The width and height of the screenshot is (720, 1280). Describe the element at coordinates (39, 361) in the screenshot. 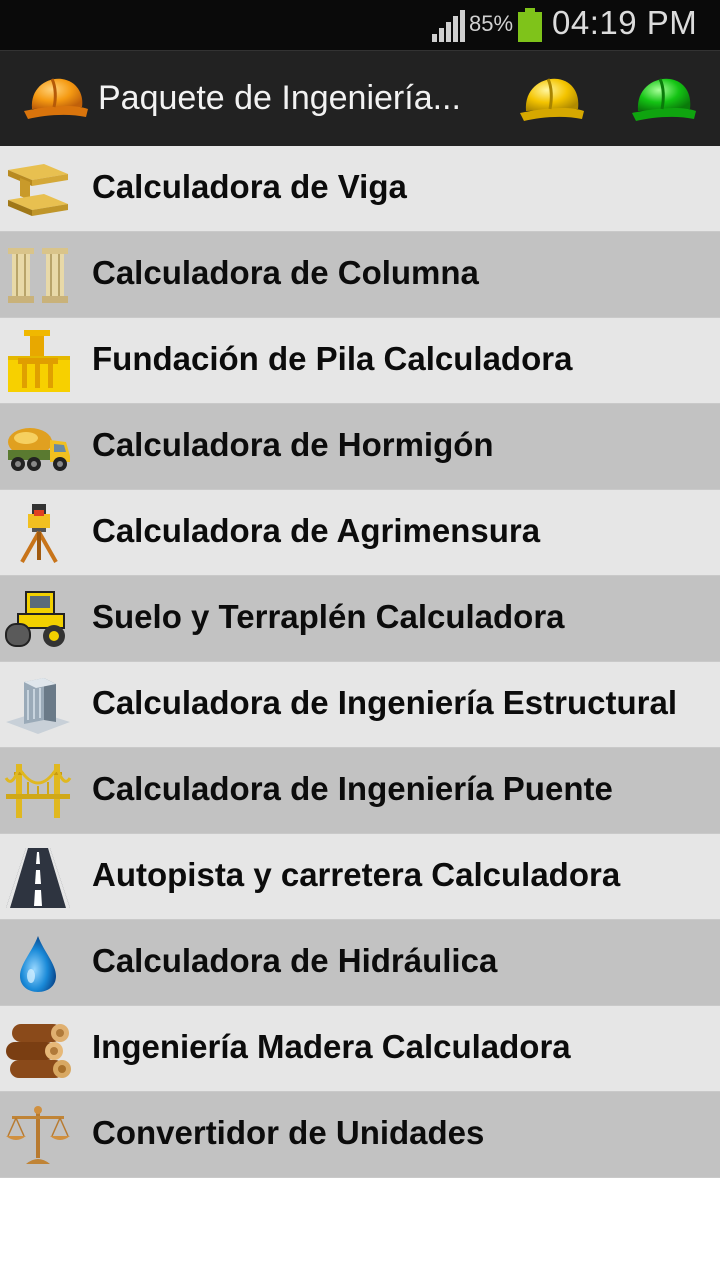

I see `pile-foundation-icon` at that location.